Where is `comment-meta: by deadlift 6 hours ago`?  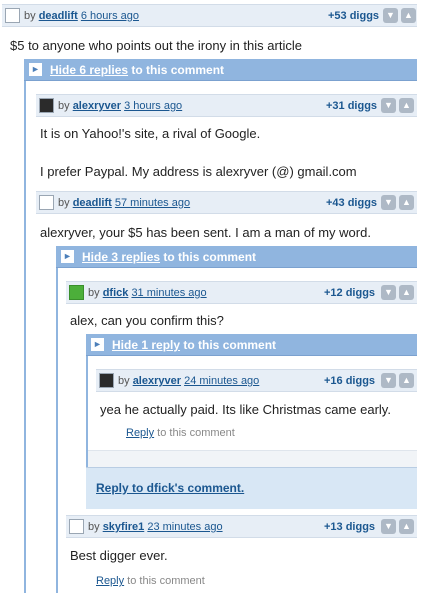 comment-meta: by deadlift 6 hours ago is located at coordinates (81, 16).